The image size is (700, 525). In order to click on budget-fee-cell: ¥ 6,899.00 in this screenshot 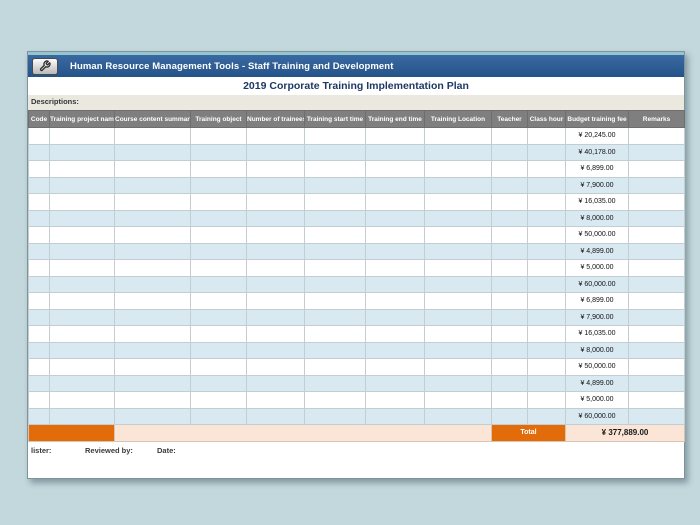, I will do `click(597, 301)`.